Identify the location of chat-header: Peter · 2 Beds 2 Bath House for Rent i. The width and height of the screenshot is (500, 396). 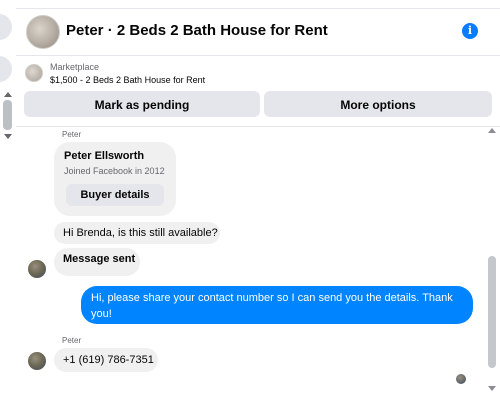
(258, 32).